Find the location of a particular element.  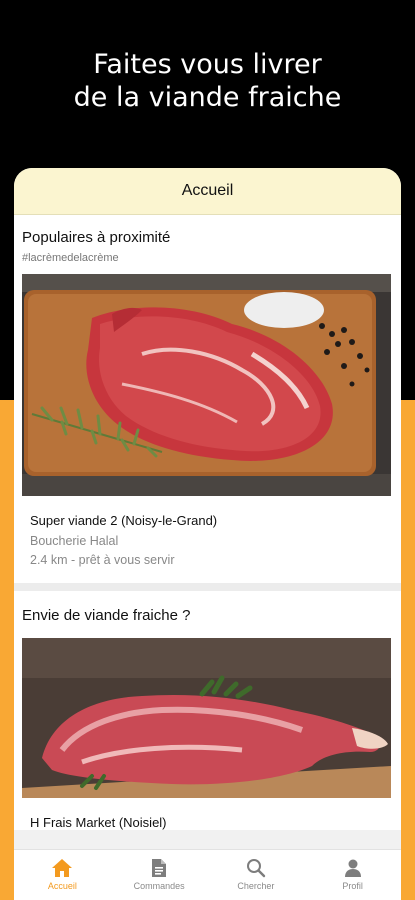

shop-distance: 2.4 km - prêt à vous servir is located at coordinates (102, 560).